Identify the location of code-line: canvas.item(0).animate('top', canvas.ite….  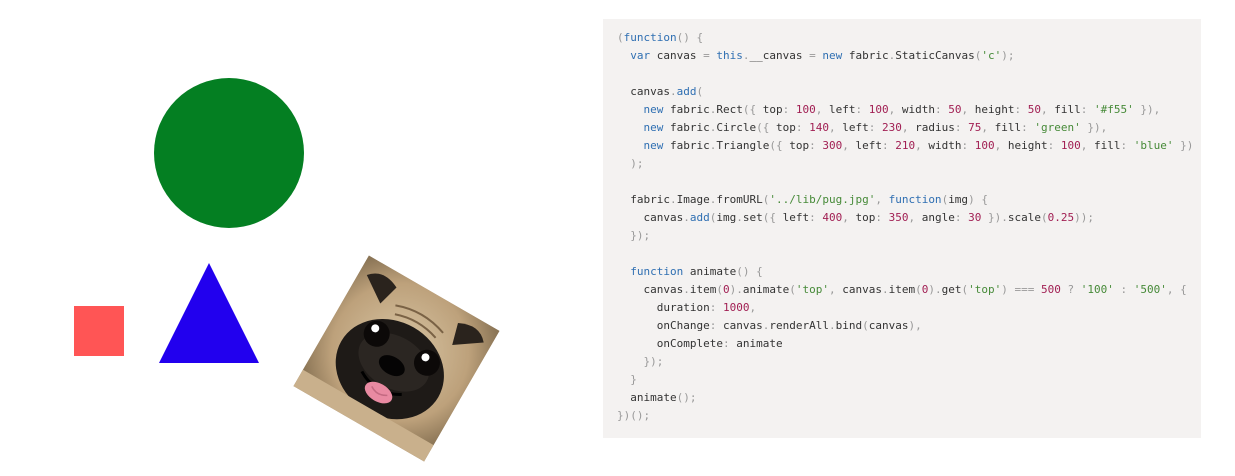
(915, 289).